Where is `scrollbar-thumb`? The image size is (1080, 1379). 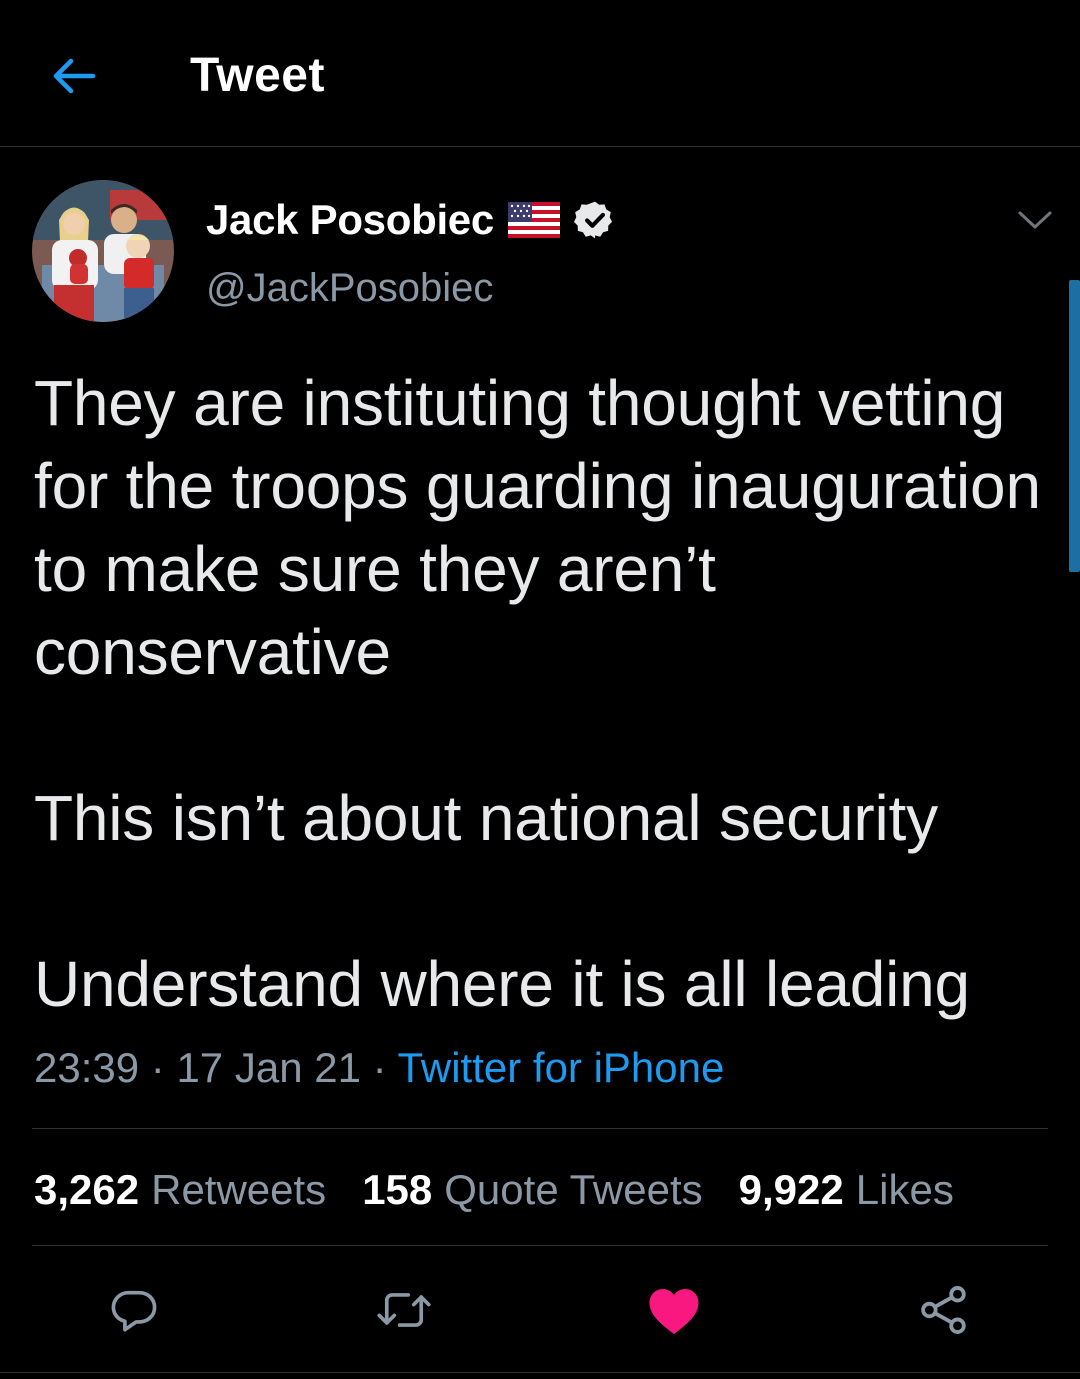 scrollbar-thumb is located at coordinates (1074, 426).